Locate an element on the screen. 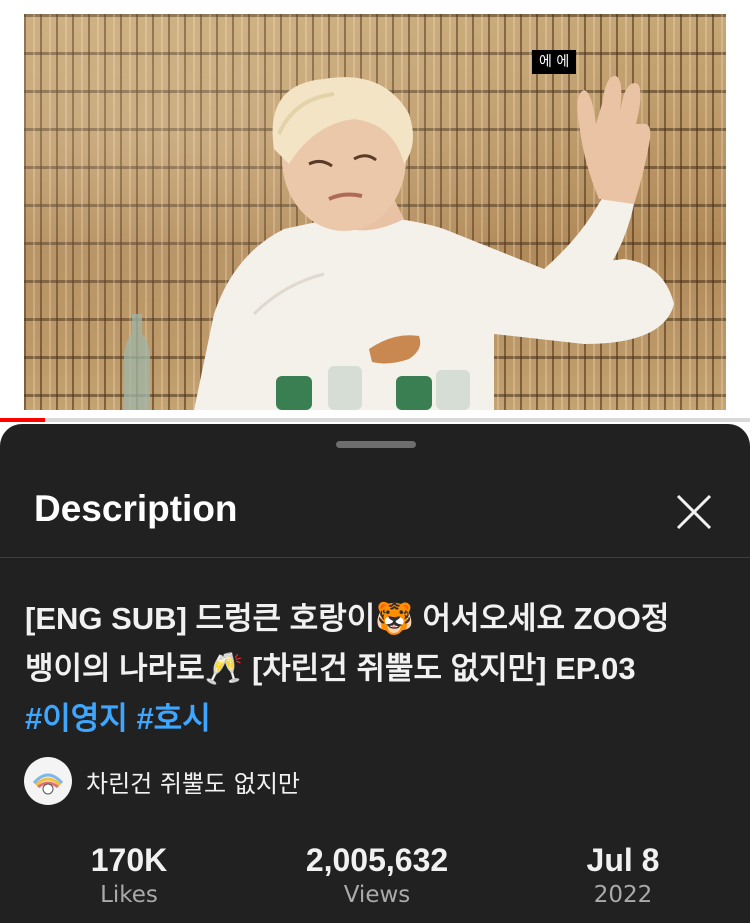  video-progress-bar is located at coordinates (375, 420).